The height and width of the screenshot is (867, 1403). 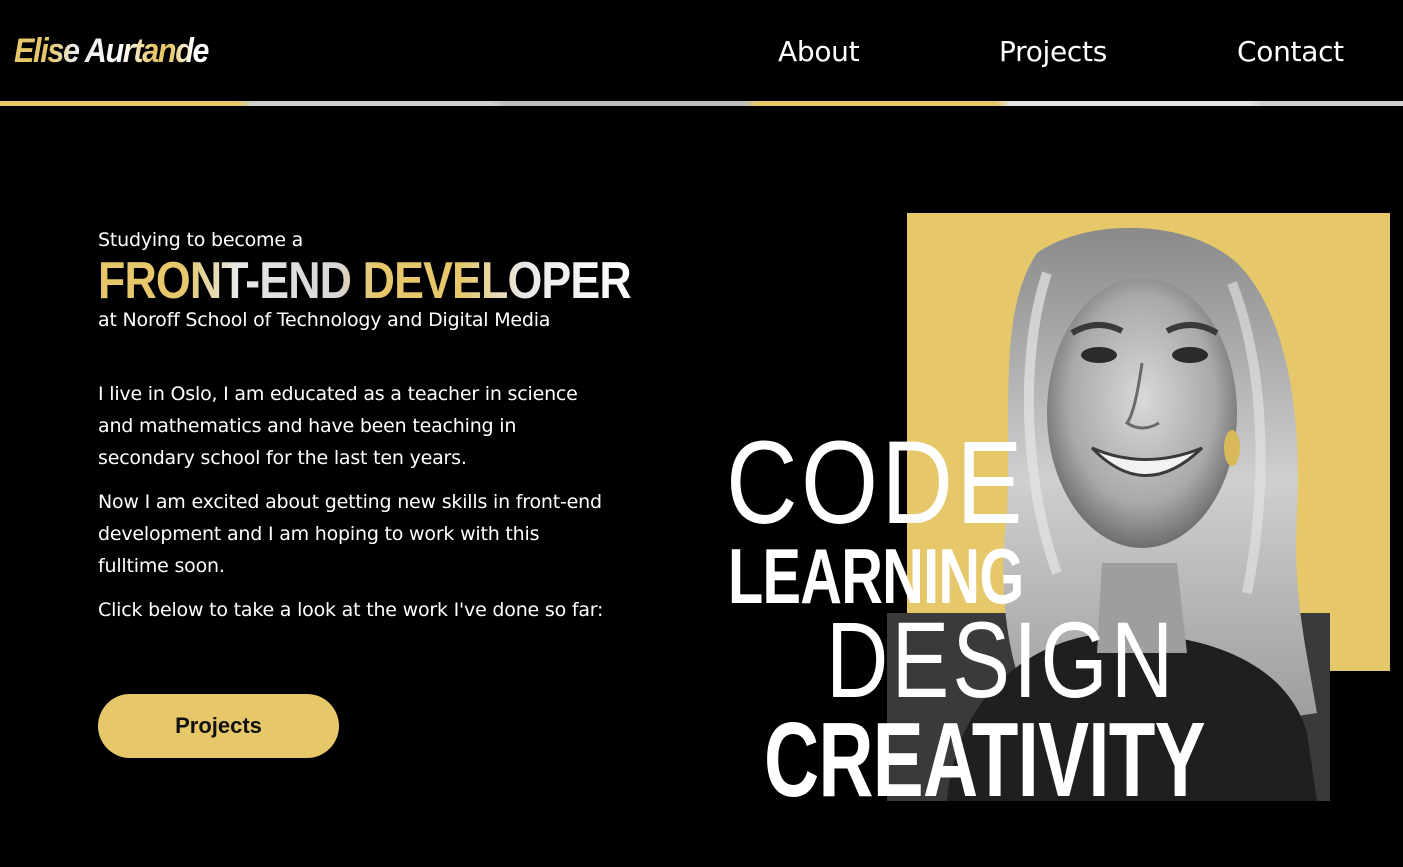 What do you see at coordinates (701, 103) in the screenshot?
I see `header-divider` at bounding box center [701, 103].